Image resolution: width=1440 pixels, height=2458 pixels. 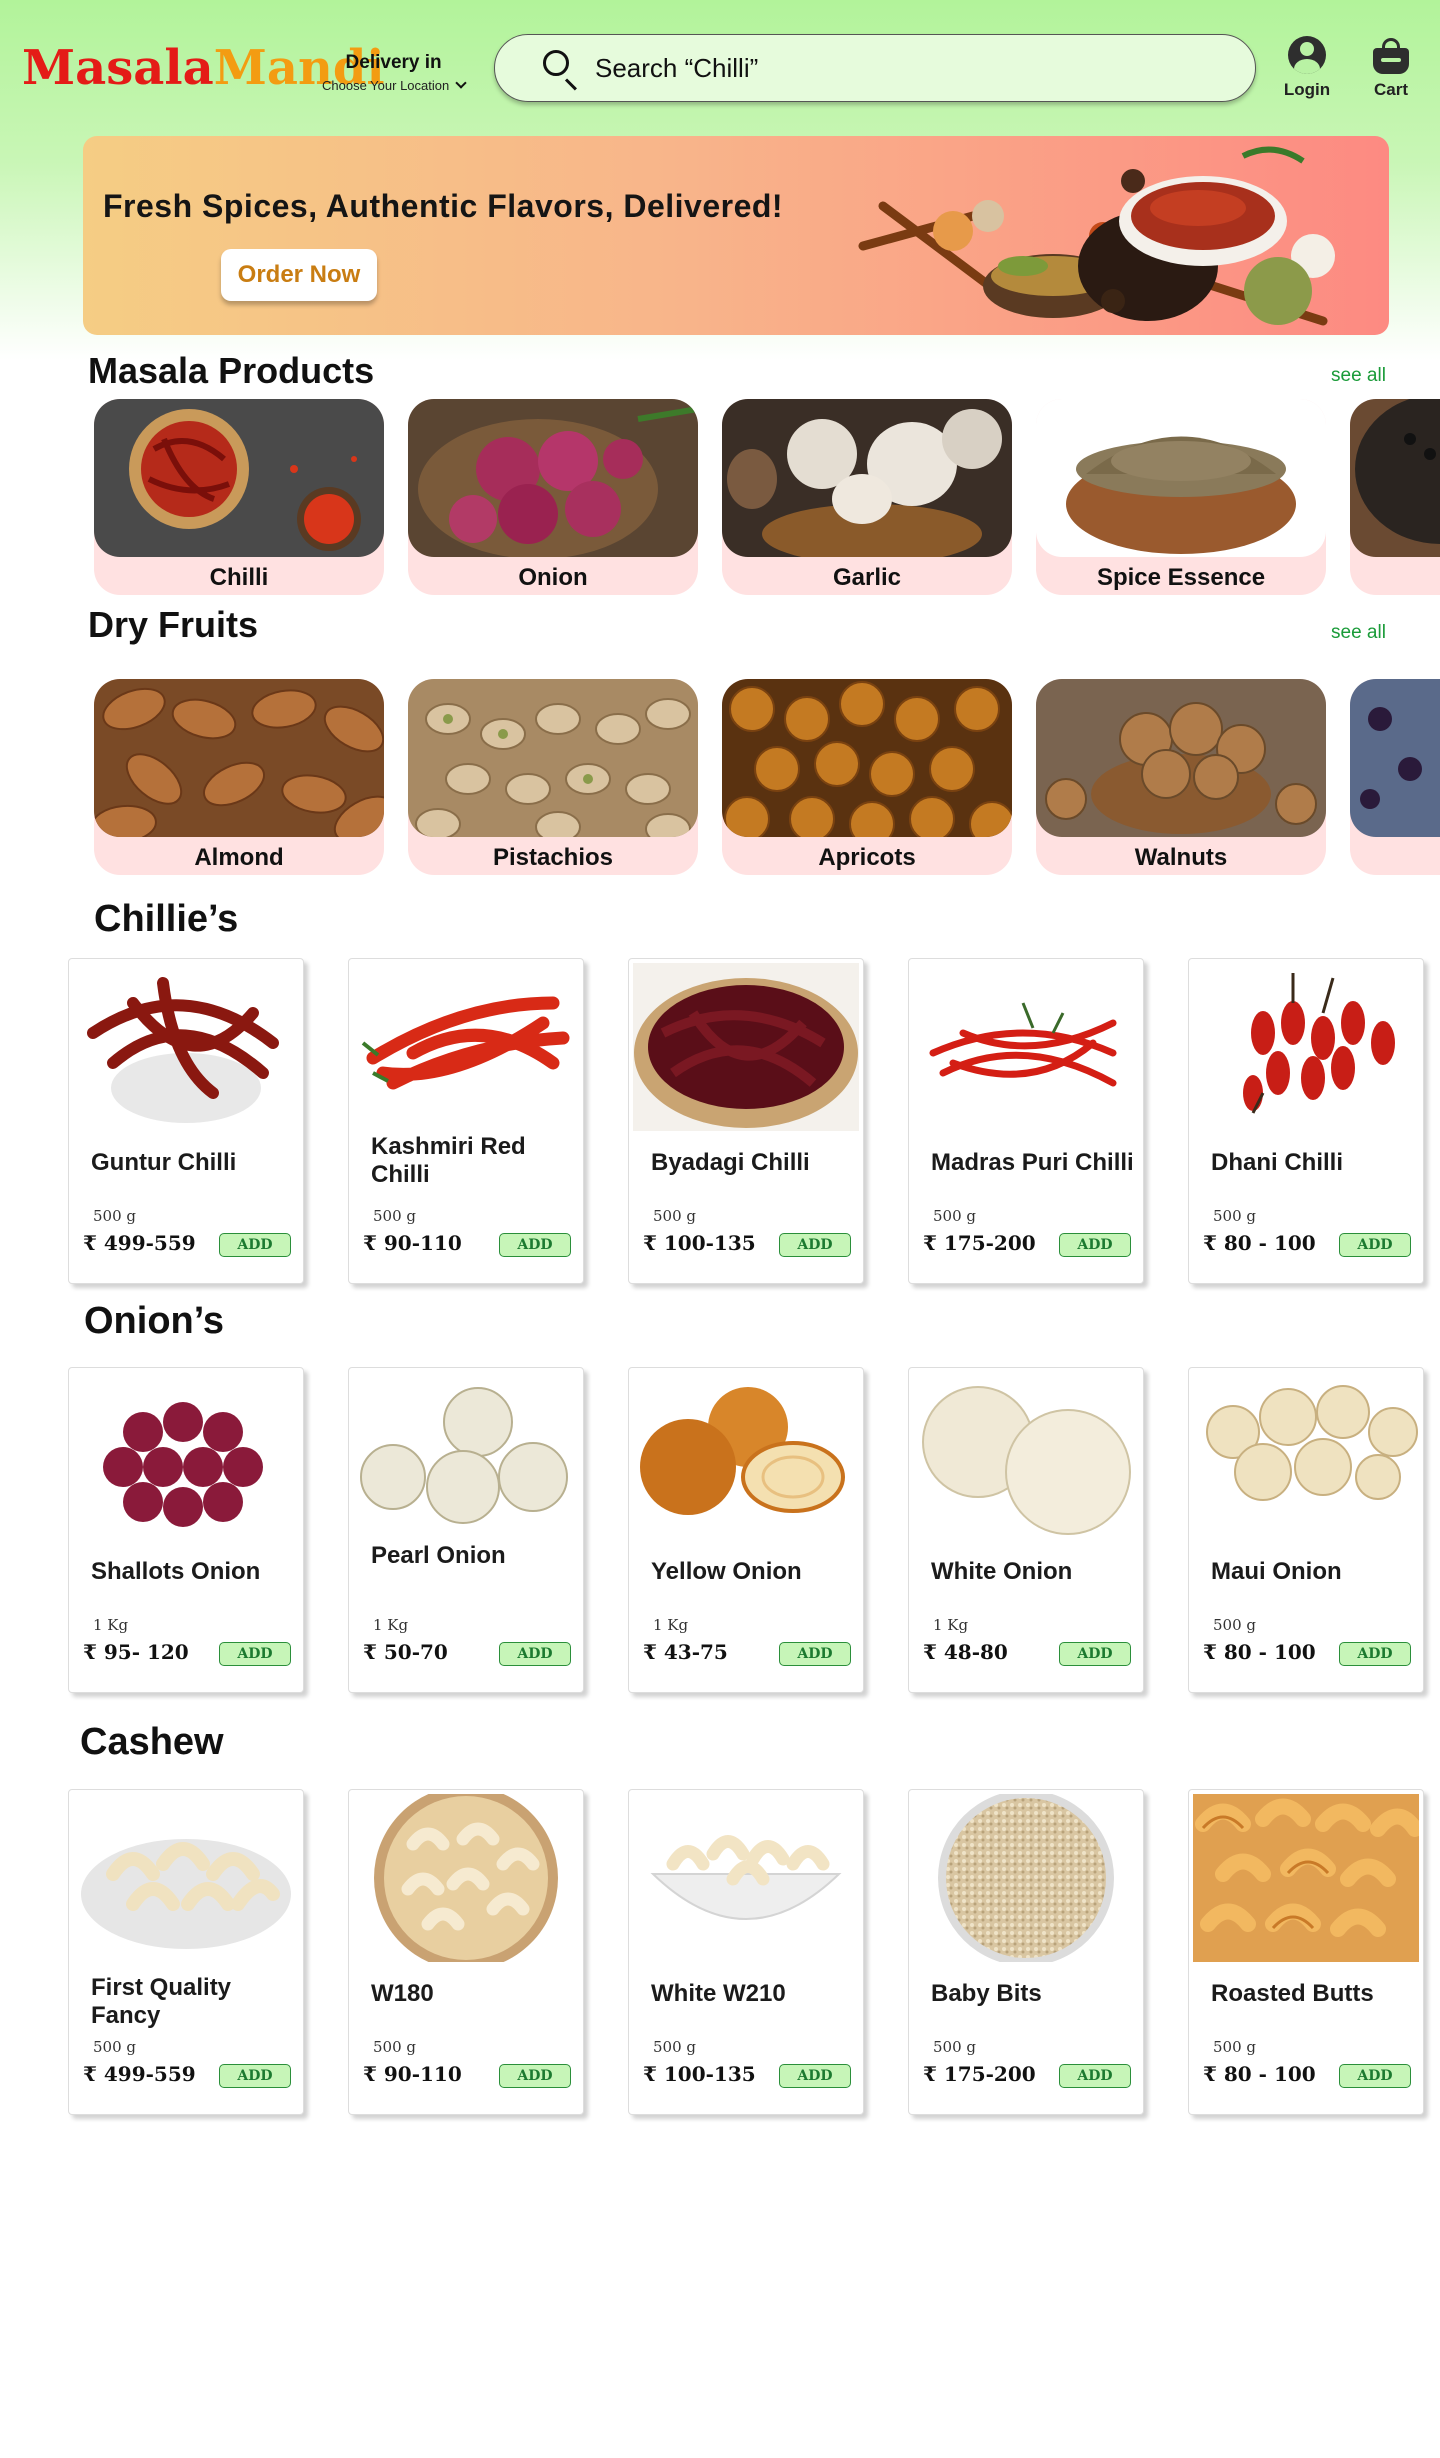 What do you see at coordinates (466, 1456) in the screenshot?
I see `pearl-onion-image` at bounding box center [466, 1456].